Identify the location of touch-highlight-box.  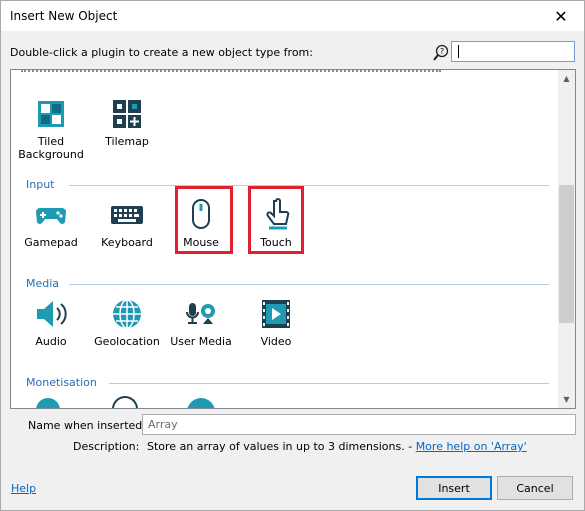
(276, 220).